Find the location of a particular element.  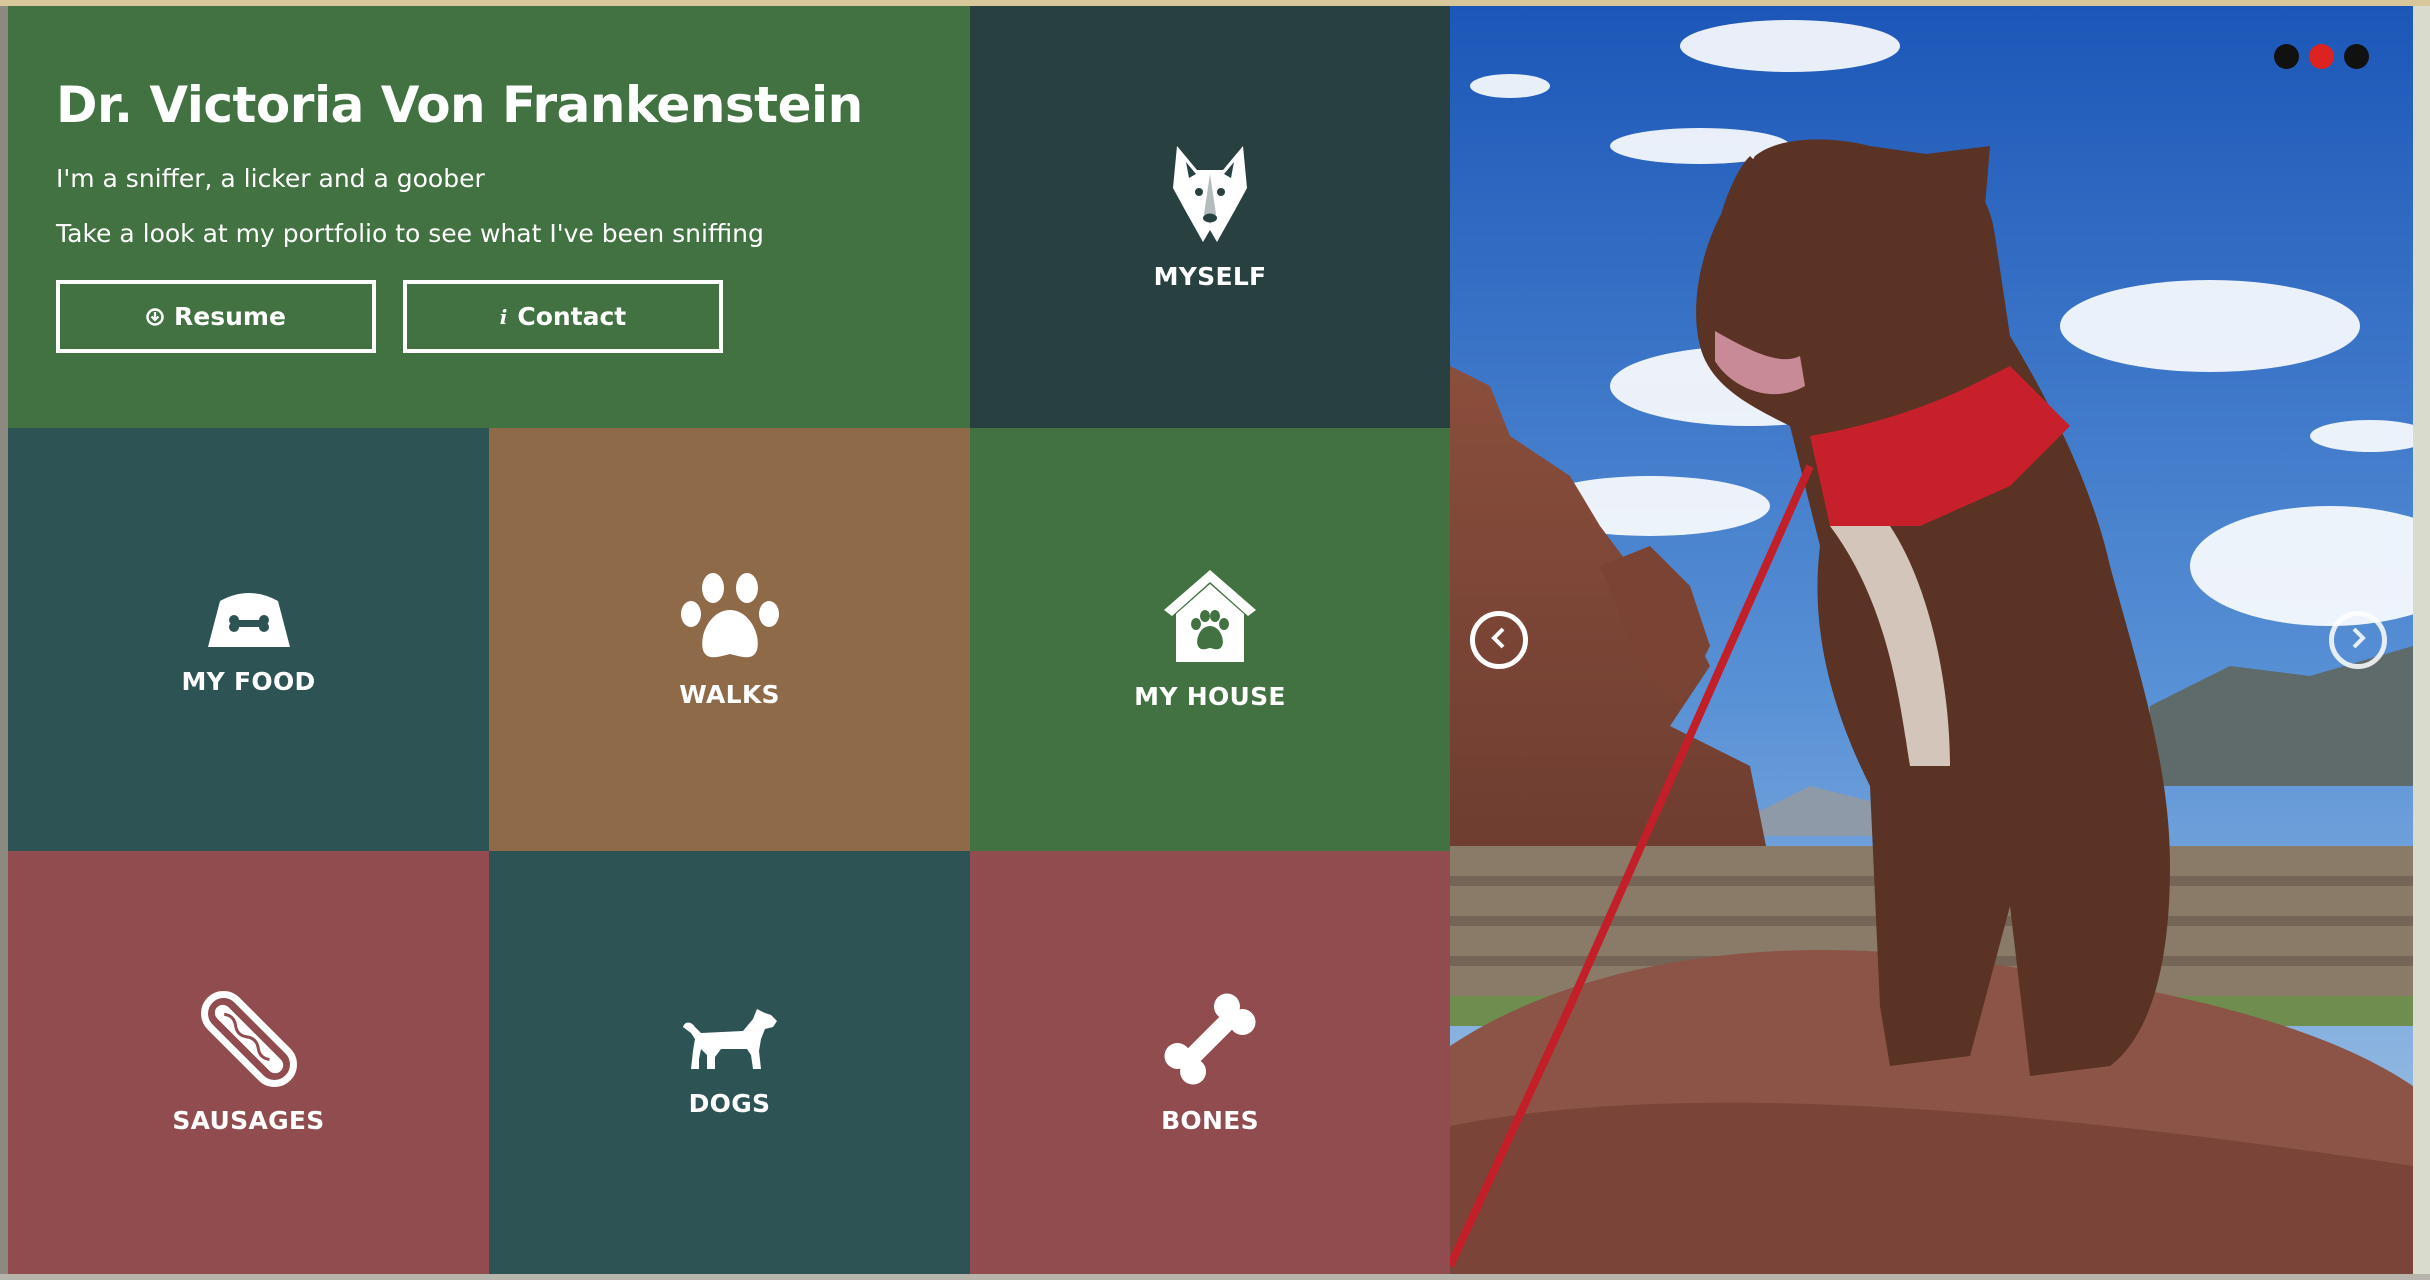

dog-house-icon is located at coordinates (1210, 616).